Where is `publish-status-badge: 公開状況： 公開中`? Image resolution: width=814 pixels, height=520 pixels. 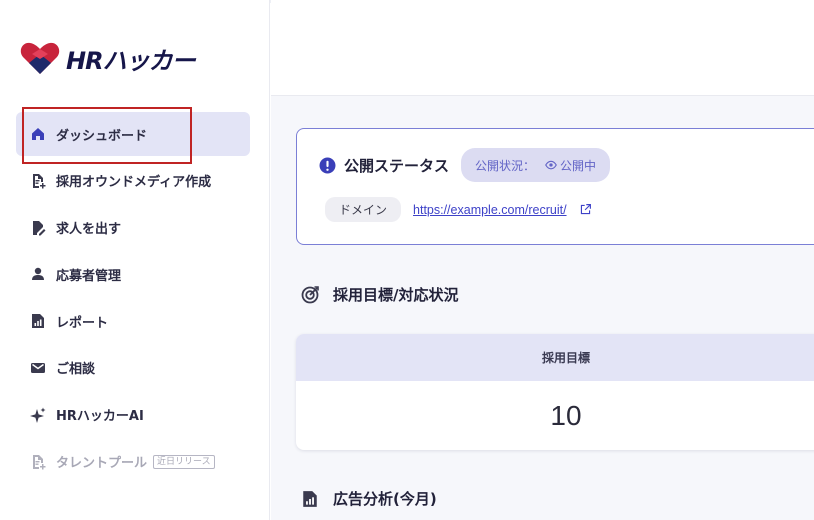 publish-status-badge: 公開状況： 公開中 is located at coordinates (536, 165).